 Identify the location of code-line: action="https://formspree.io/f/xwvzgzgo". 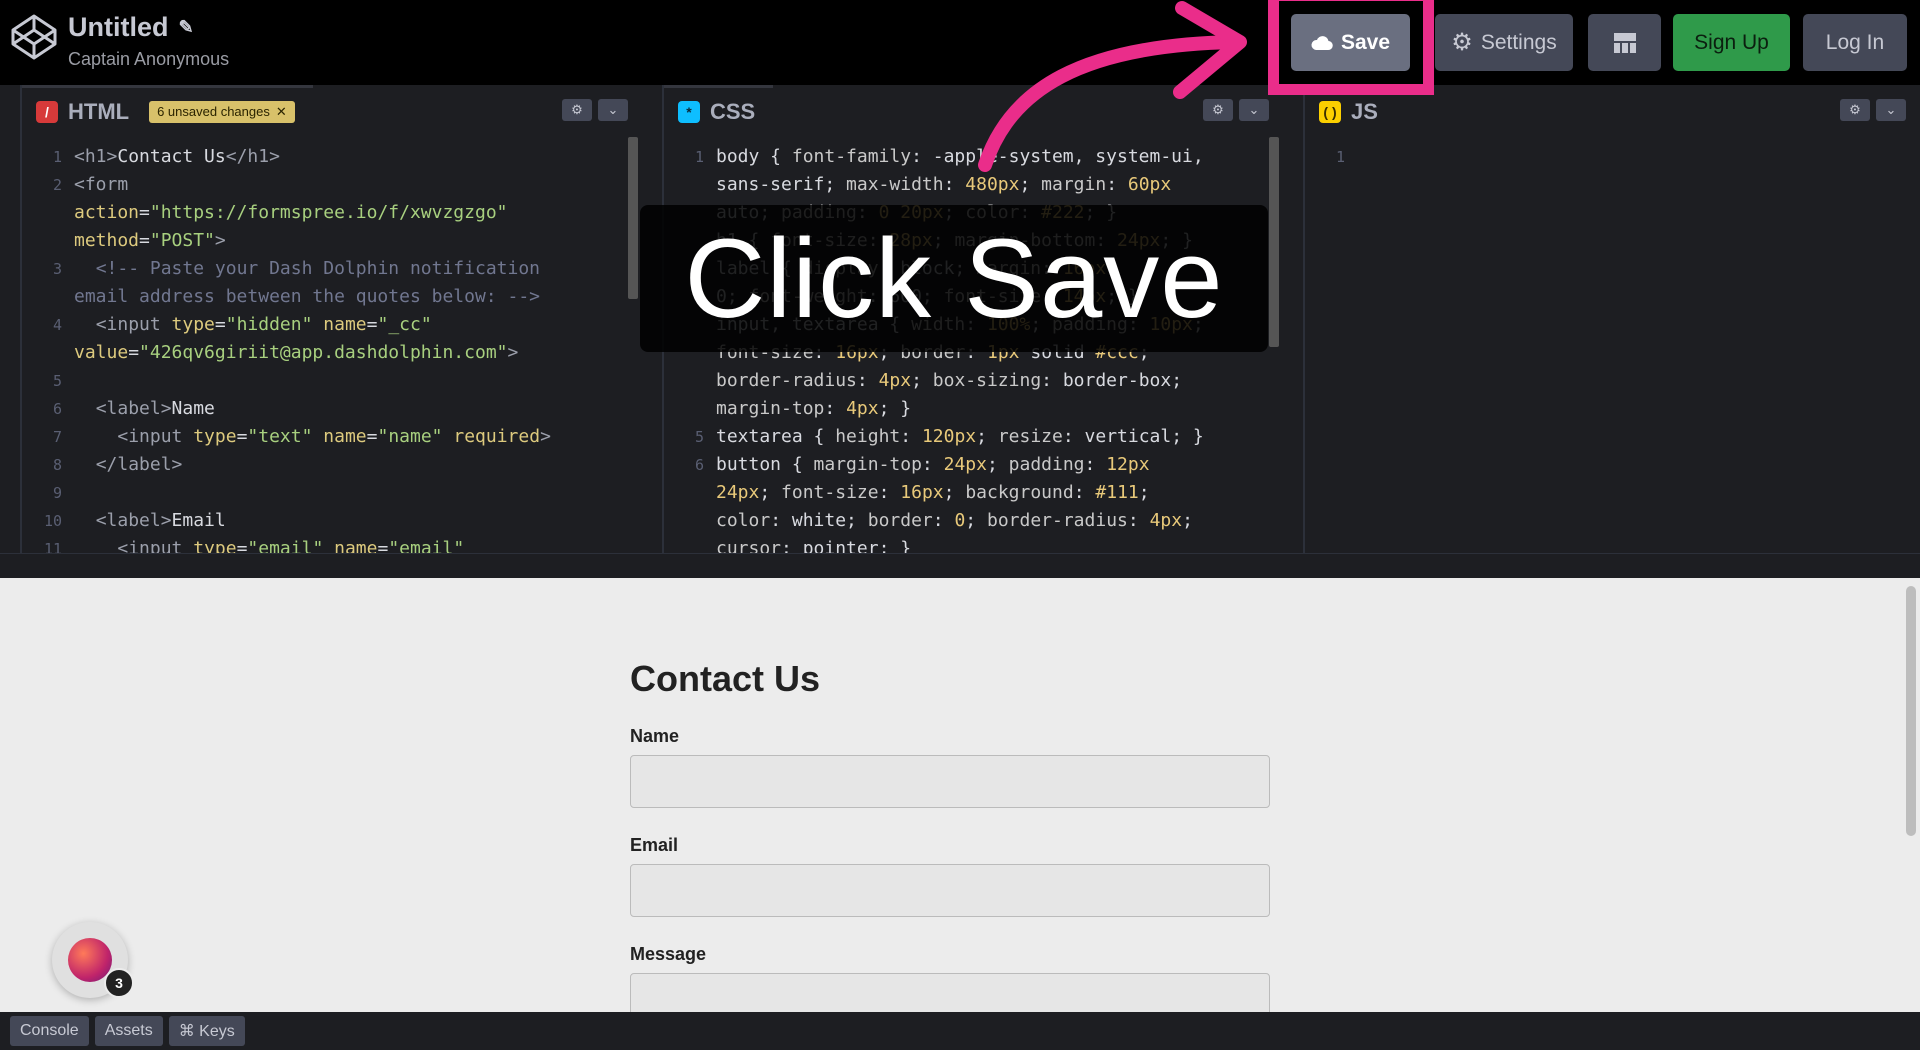
(323, 213).